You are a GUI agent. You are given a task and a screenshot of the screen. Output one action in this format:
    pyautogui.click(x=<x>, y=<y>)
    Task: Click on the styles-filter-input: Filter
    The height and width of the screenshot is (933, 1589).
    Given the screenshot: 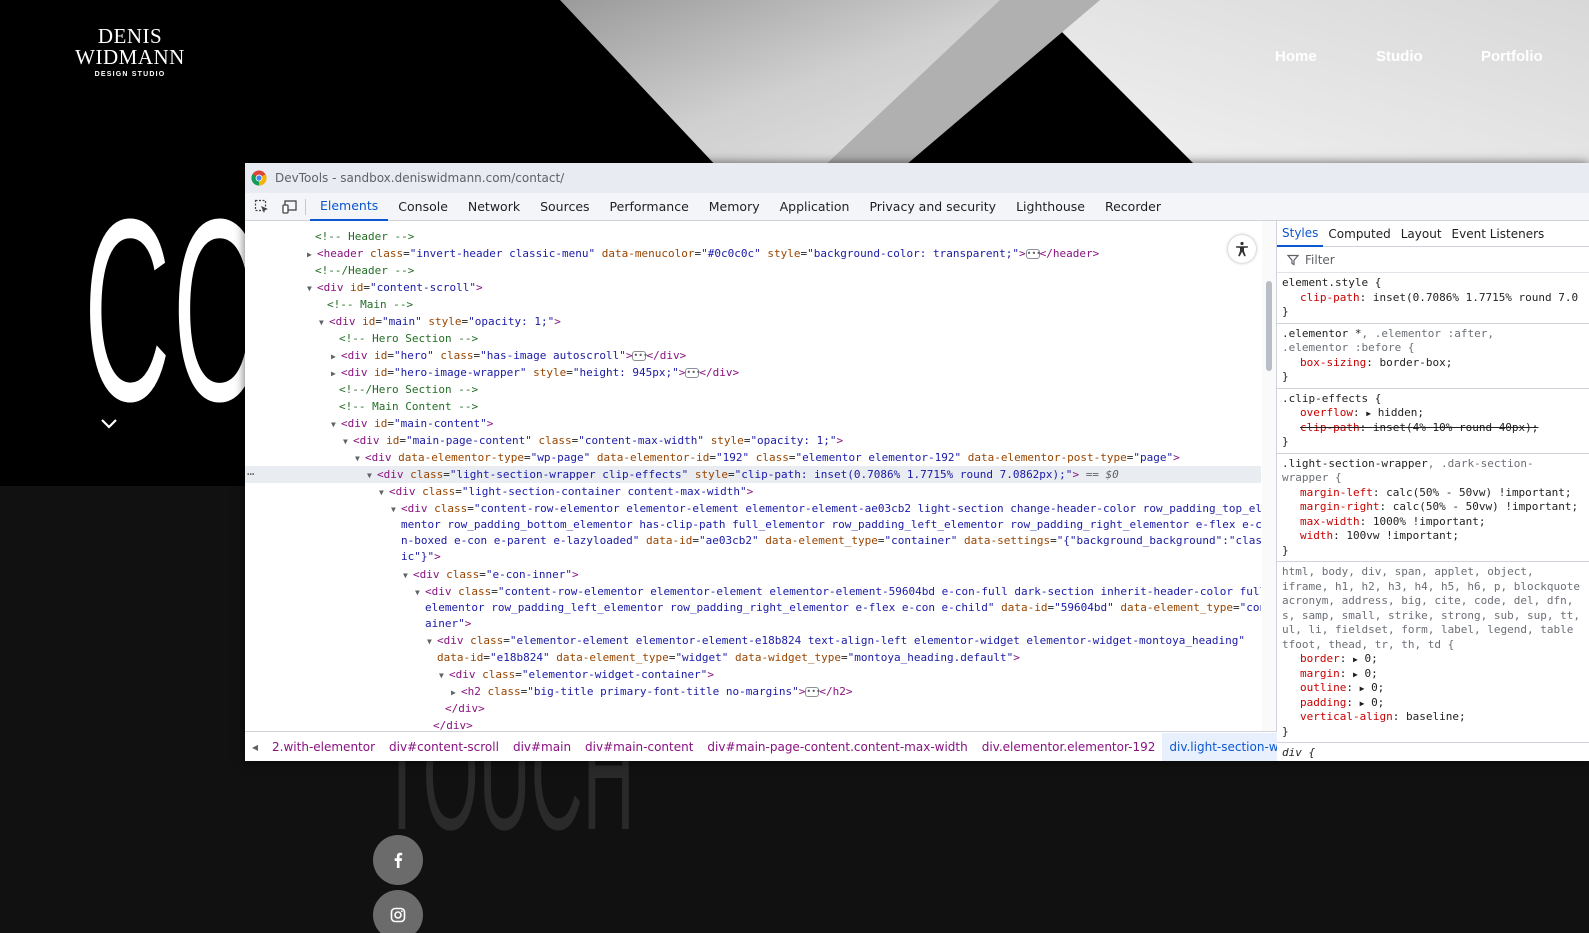 What is the action you would take?
    pyautogui.click(x=1433, y=260)
    